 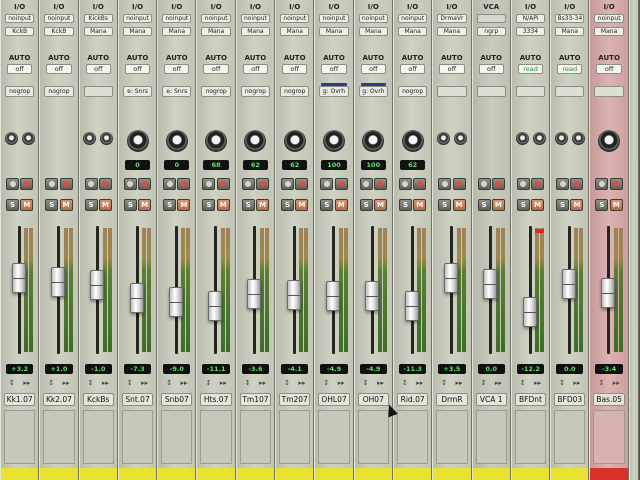 I want to click on track-name: Hts.07, so click(x=216, y=399).